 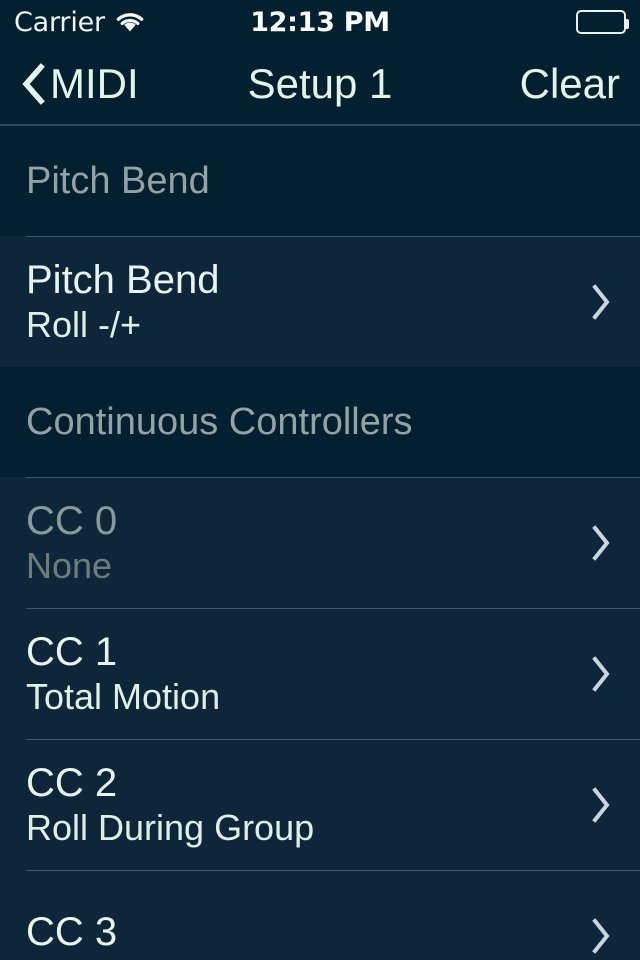 I want to click on list-item-cc-3: CC 3, so click(x=320, y=915).